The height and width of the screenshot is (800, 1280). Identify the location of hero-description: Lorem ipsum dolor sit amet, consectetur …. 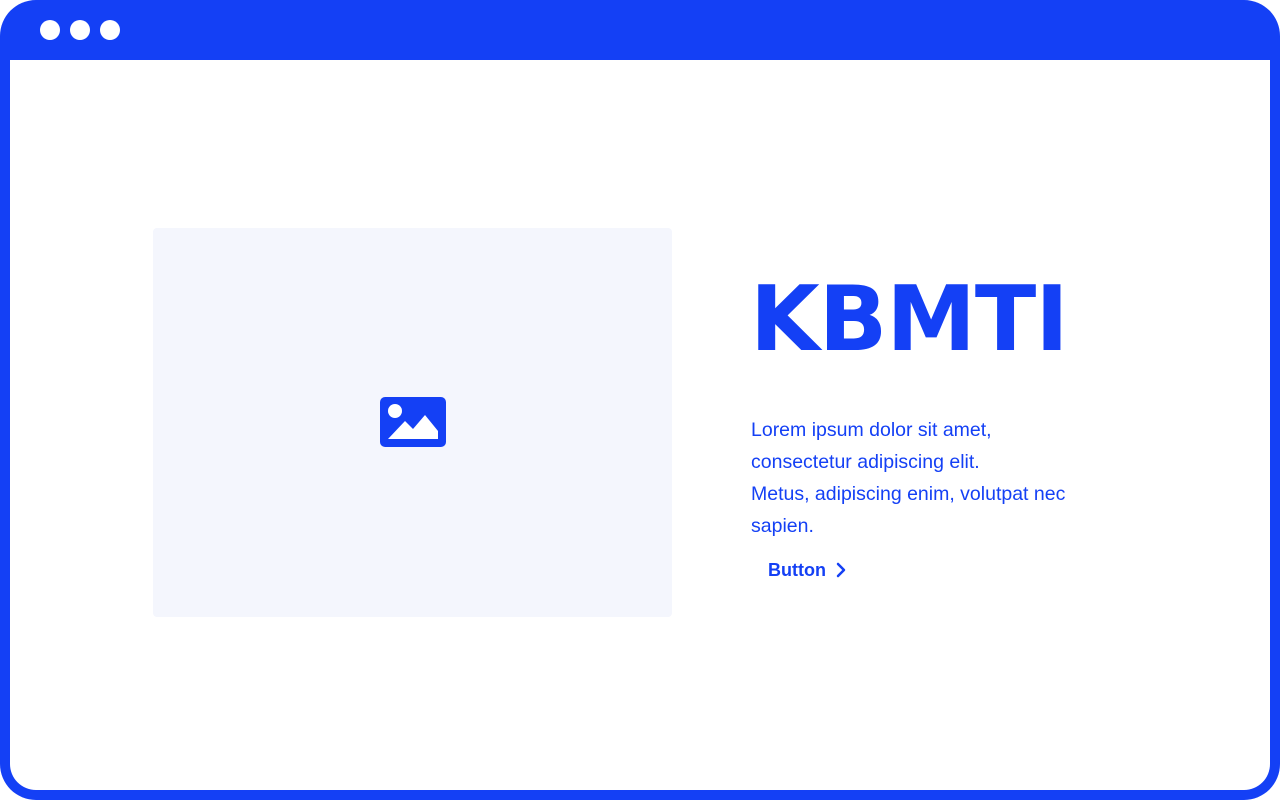
(941, 478).